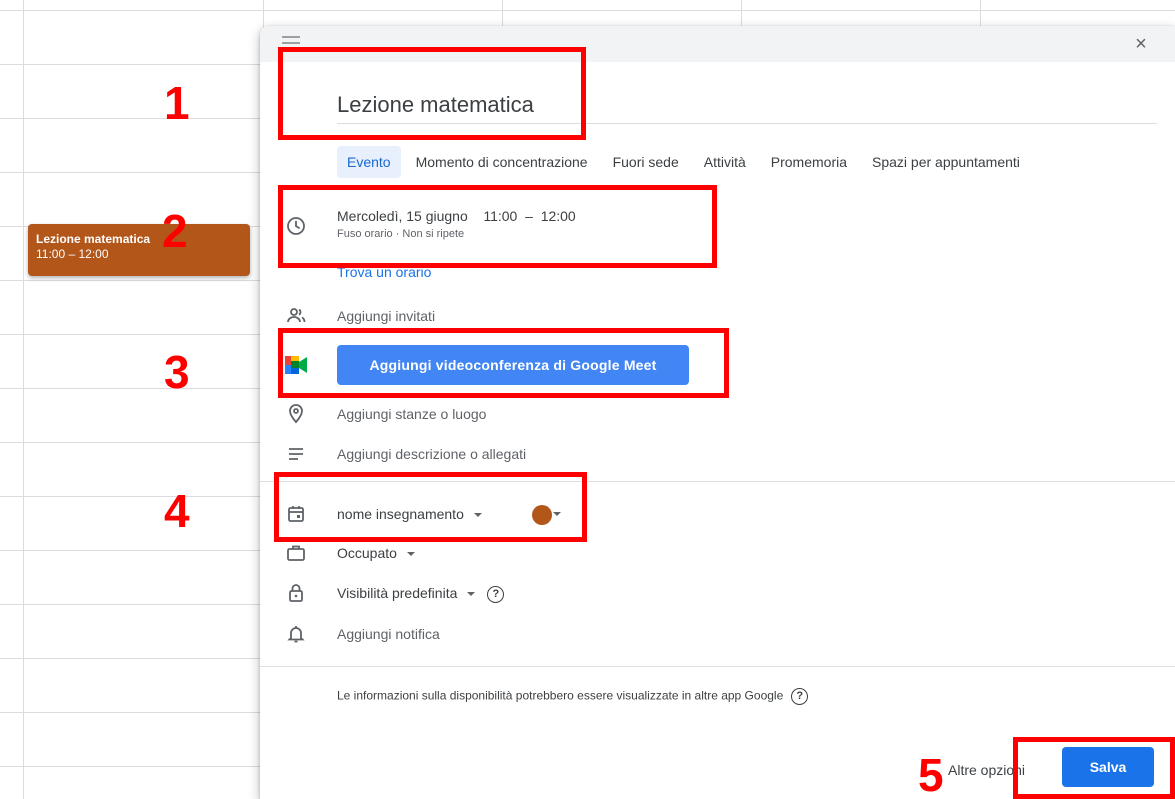 This screenshot has height=799, width=1175. I want to click on tab-promemoria: Promemoria, so click(809, 162).